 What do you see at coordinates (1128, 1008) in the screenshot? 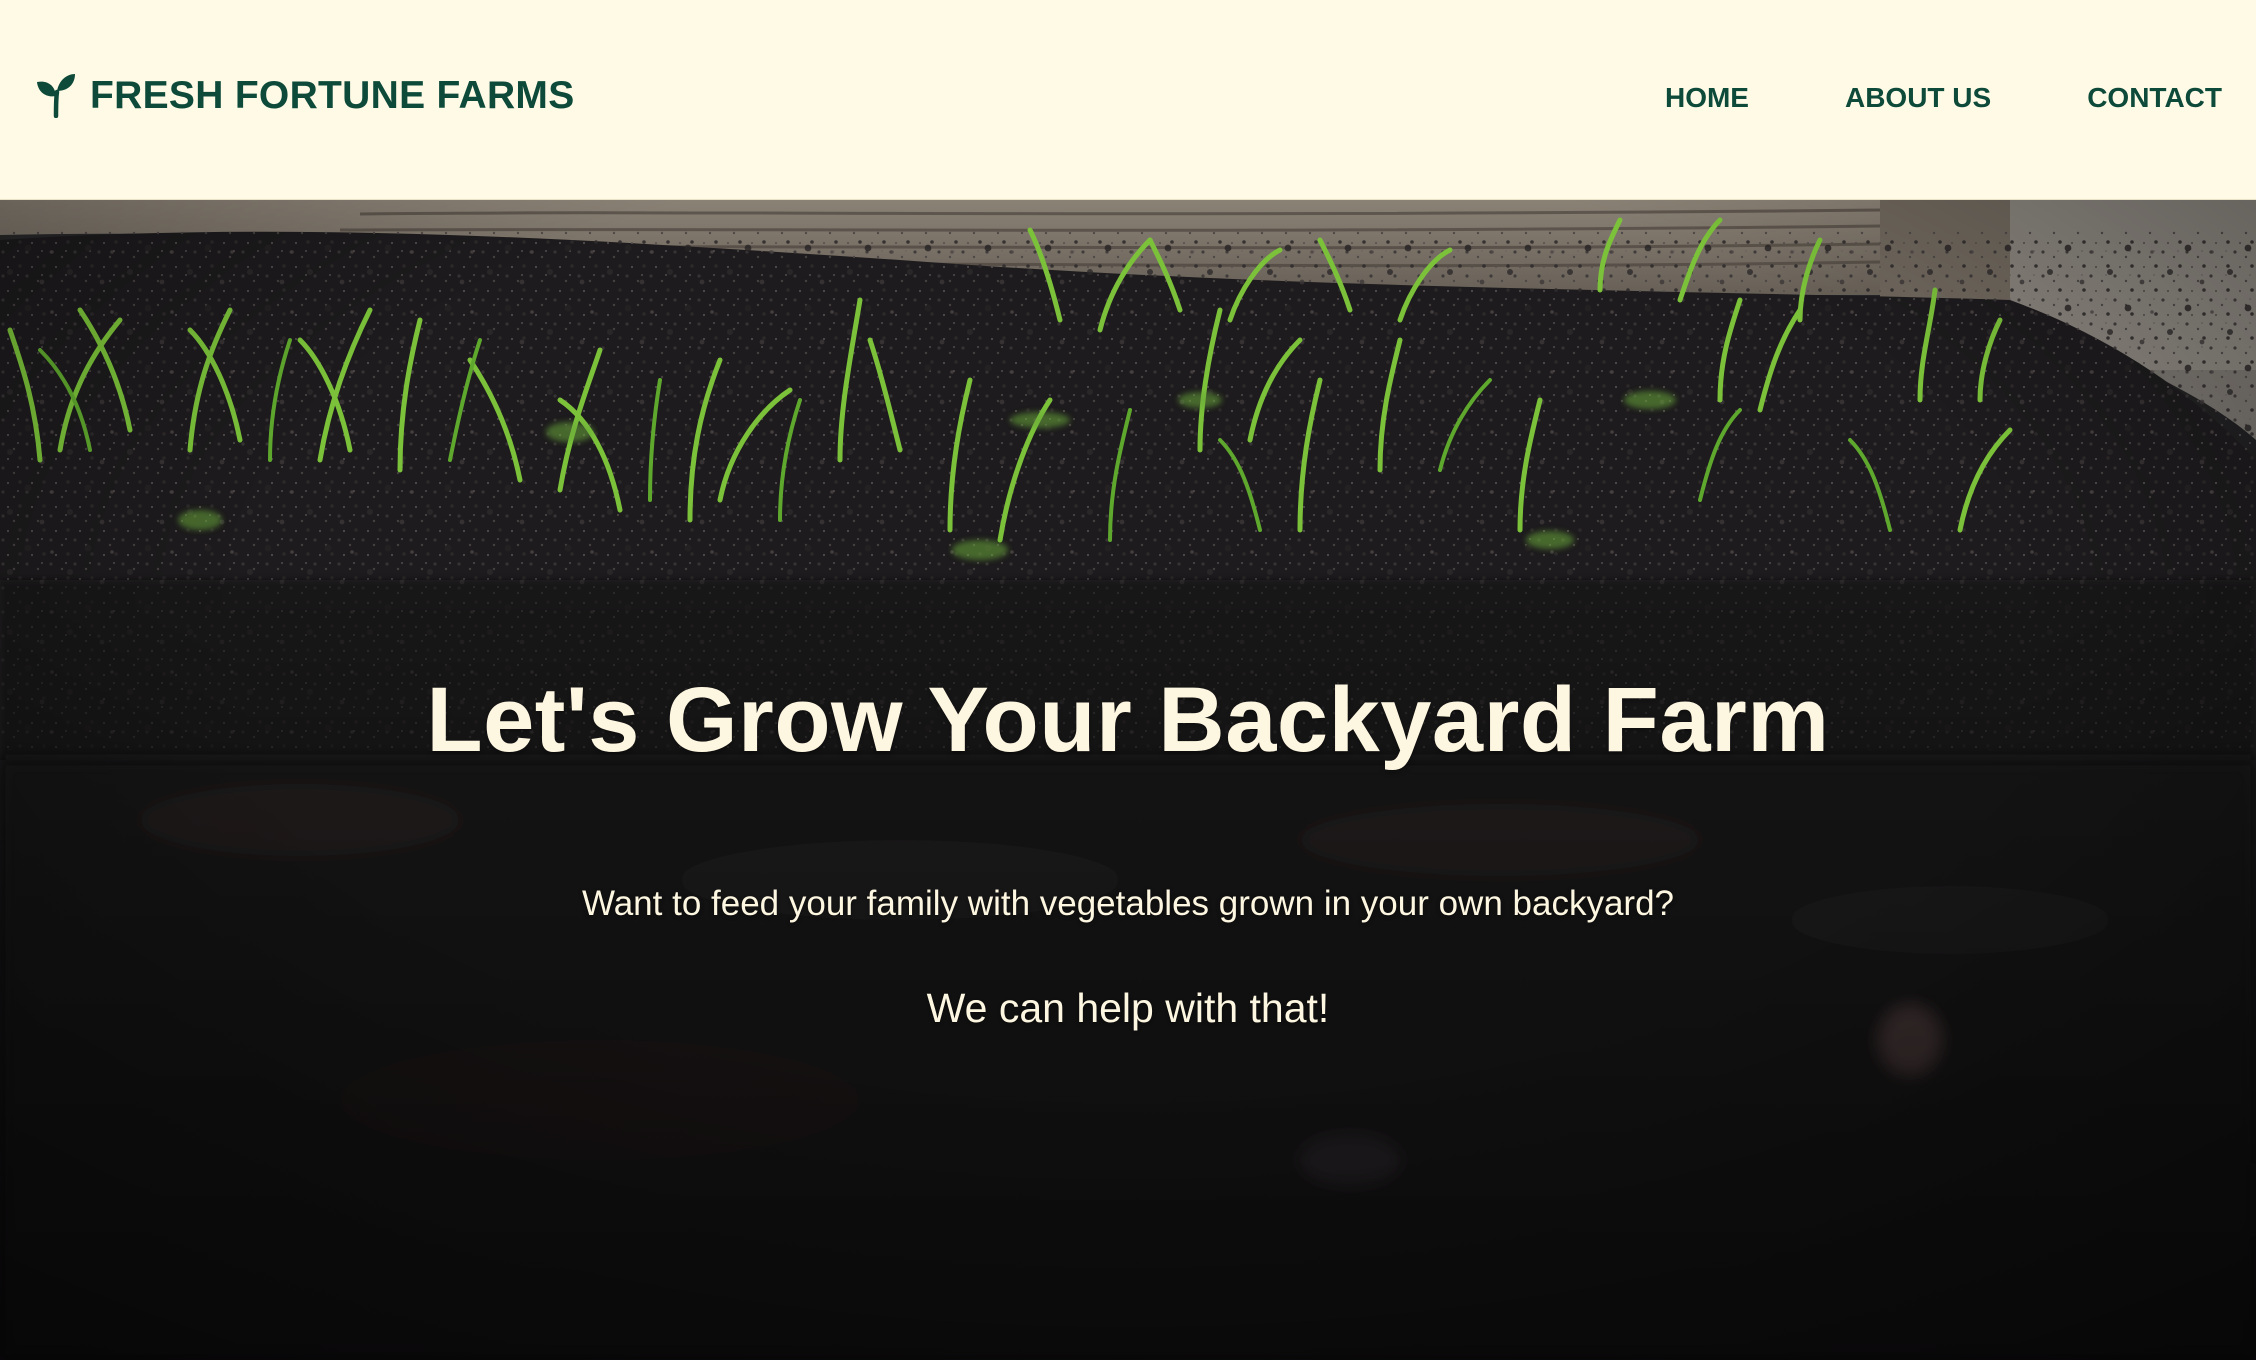
I see `hero-tagline: We can help with that!` at bounding box center [1128, 1008].